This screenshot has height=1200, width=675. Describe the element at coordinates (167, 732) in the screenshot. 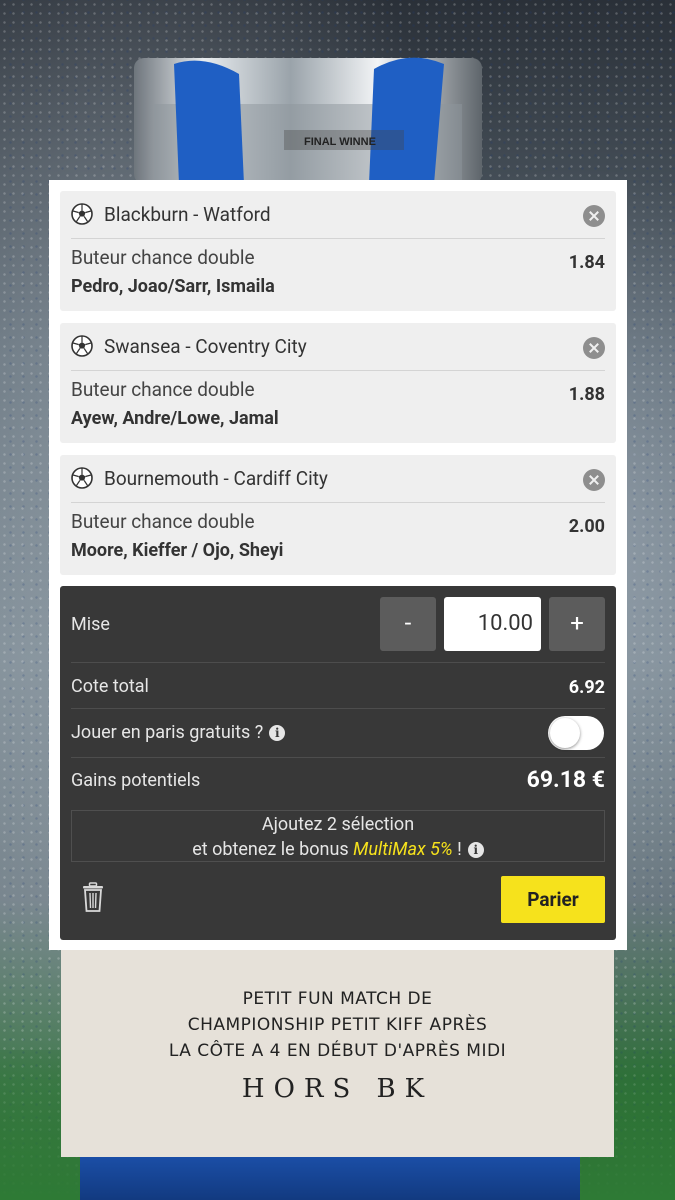

I see `free-bet-label: Jouer en paris gratuits ?` at that location.